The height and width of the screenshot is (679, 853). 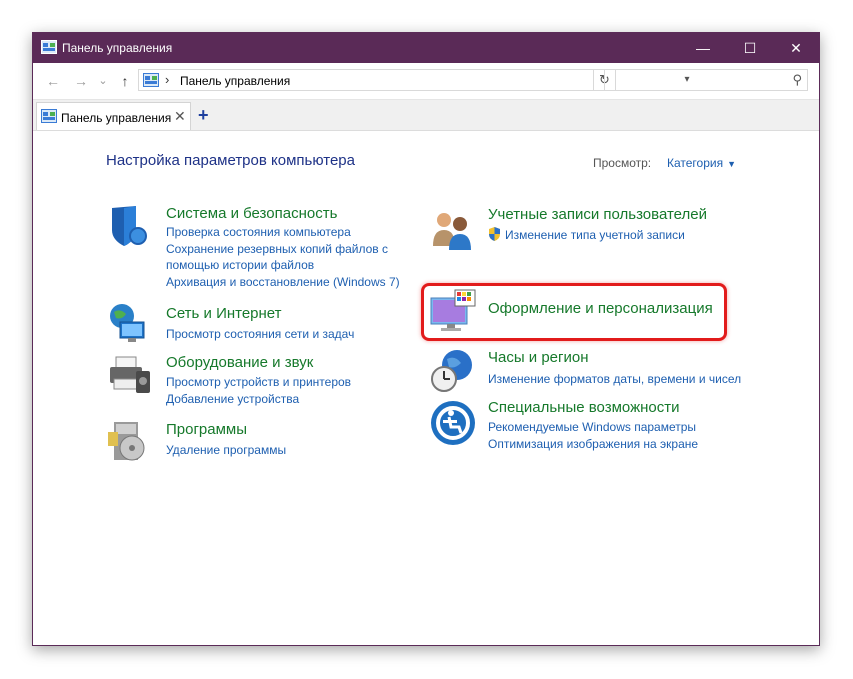 I want to click on programs-disc-icon, so click(x=126, y=441).